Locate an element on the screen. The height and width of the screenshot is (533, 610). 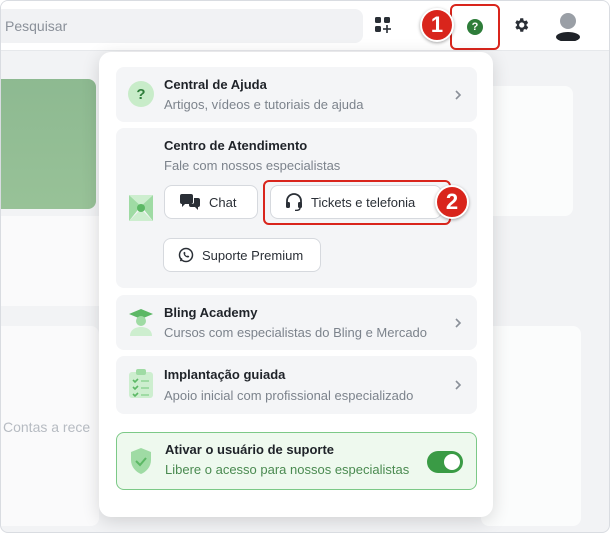
centro-atendimento-subtitle: Fale com nossos especialistas is located at coordinates (252, 165).